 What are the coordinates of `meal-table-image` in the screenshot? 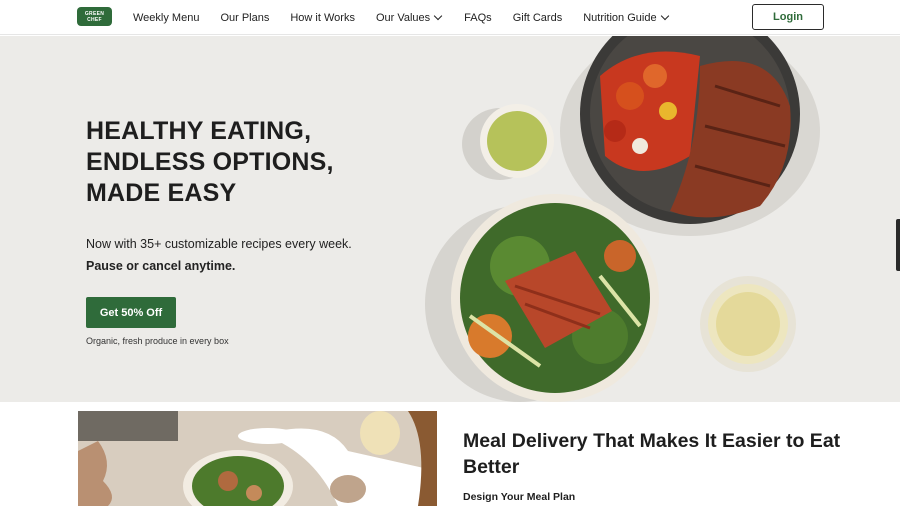 It's located at (257, 458).